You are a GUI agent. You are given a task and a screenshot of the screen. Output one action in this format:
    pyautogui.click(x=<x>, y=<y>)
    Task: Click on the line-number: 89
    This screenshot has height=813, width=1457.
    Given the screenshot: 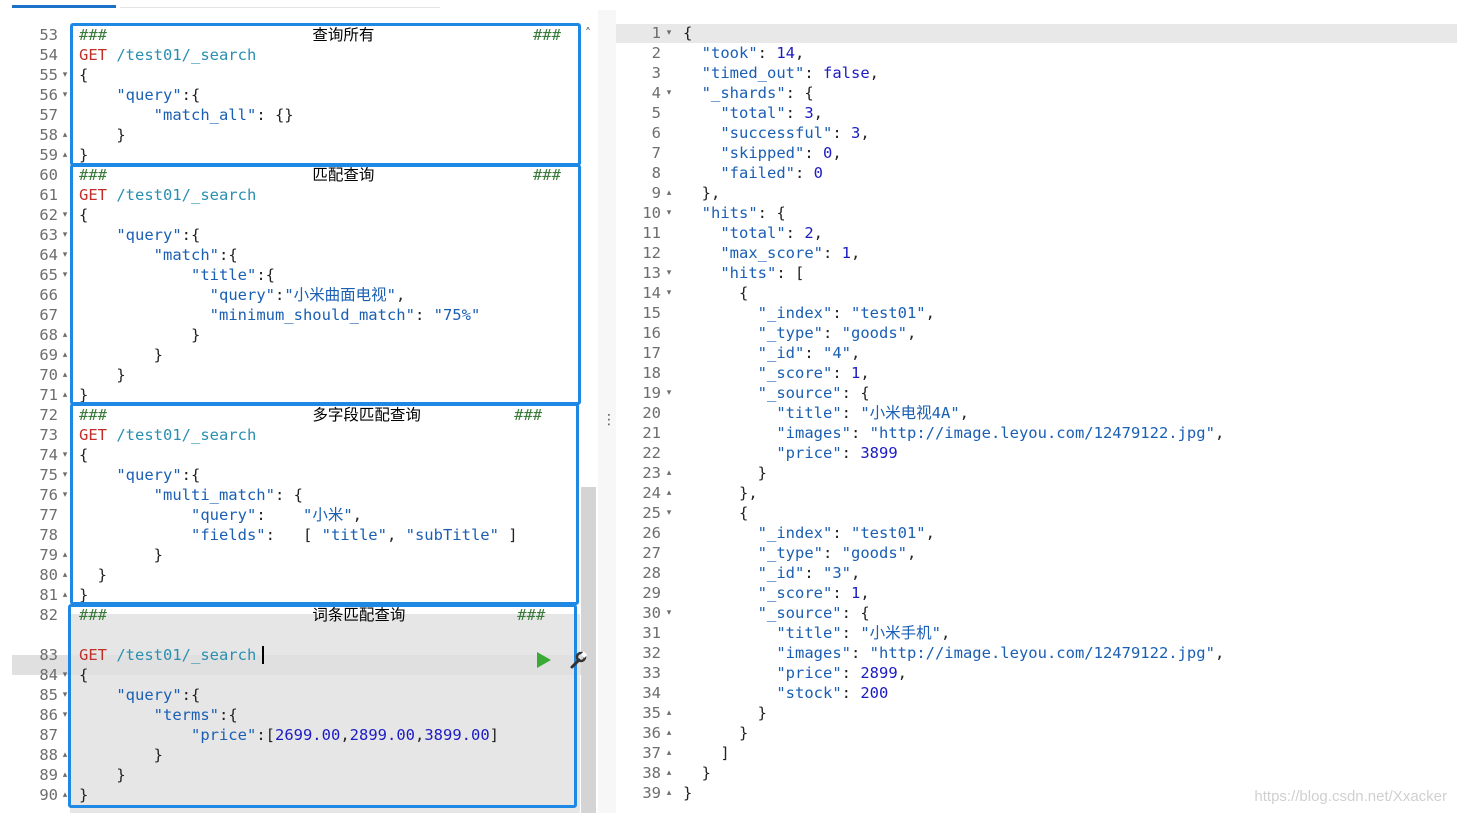 What is the action you would take?
    pyautogui.click(x=48, y=775)
    